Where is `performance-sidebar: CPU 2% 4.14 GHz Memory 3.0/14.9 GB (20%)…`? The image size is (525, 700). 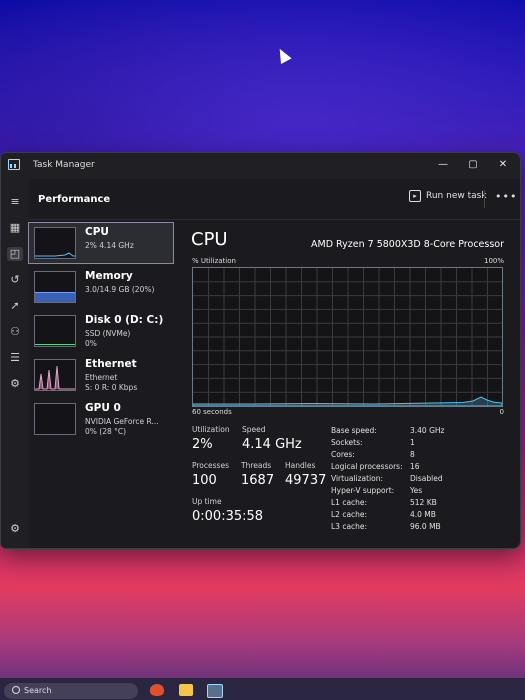
performance-sidebar: CPU 2% 4.14 GHz Memory 3.0/14.9 GB (20%)… is located at coordinates (101, 382).